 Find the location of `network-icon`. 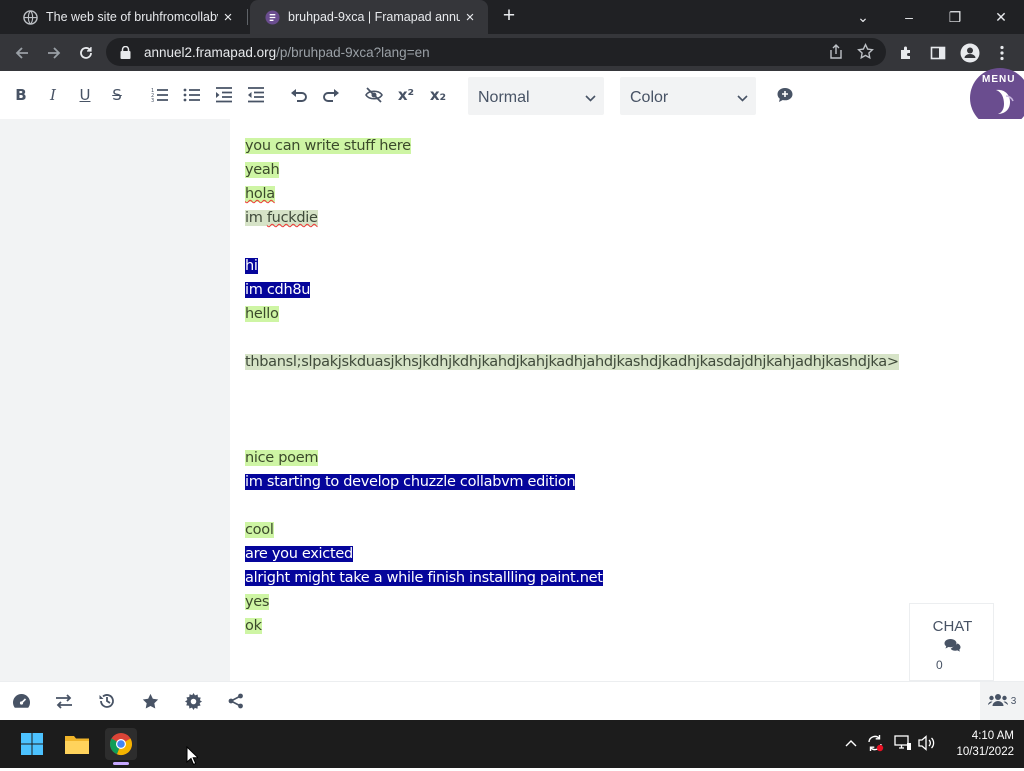

network-icon is located at coordinates (903, 743).